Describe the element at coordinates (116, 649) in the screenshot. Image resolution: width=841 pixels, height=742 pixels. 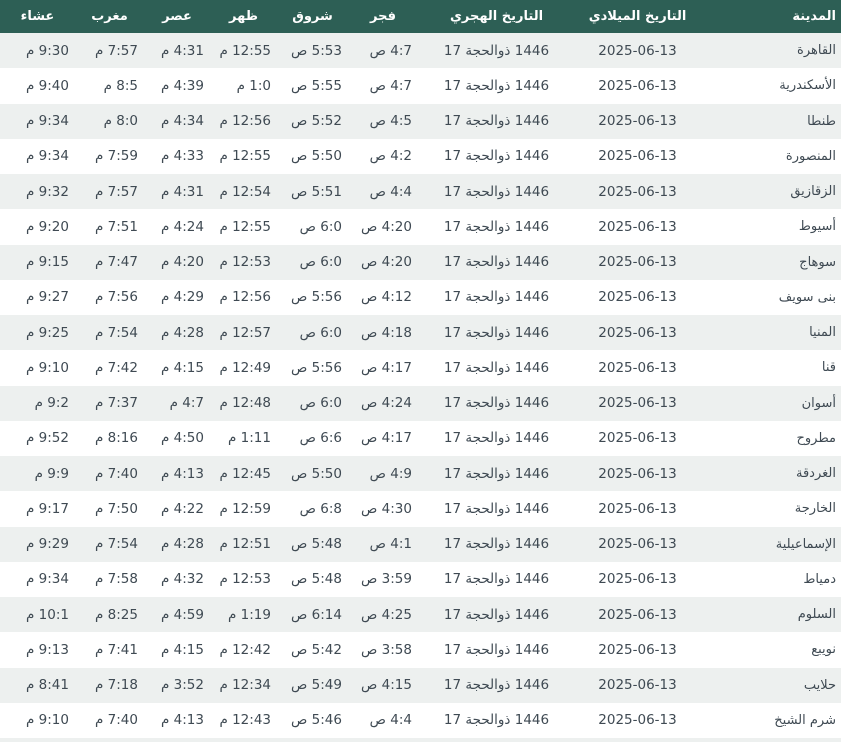
I see `maghrib-cell: 7:41 م` at that location.